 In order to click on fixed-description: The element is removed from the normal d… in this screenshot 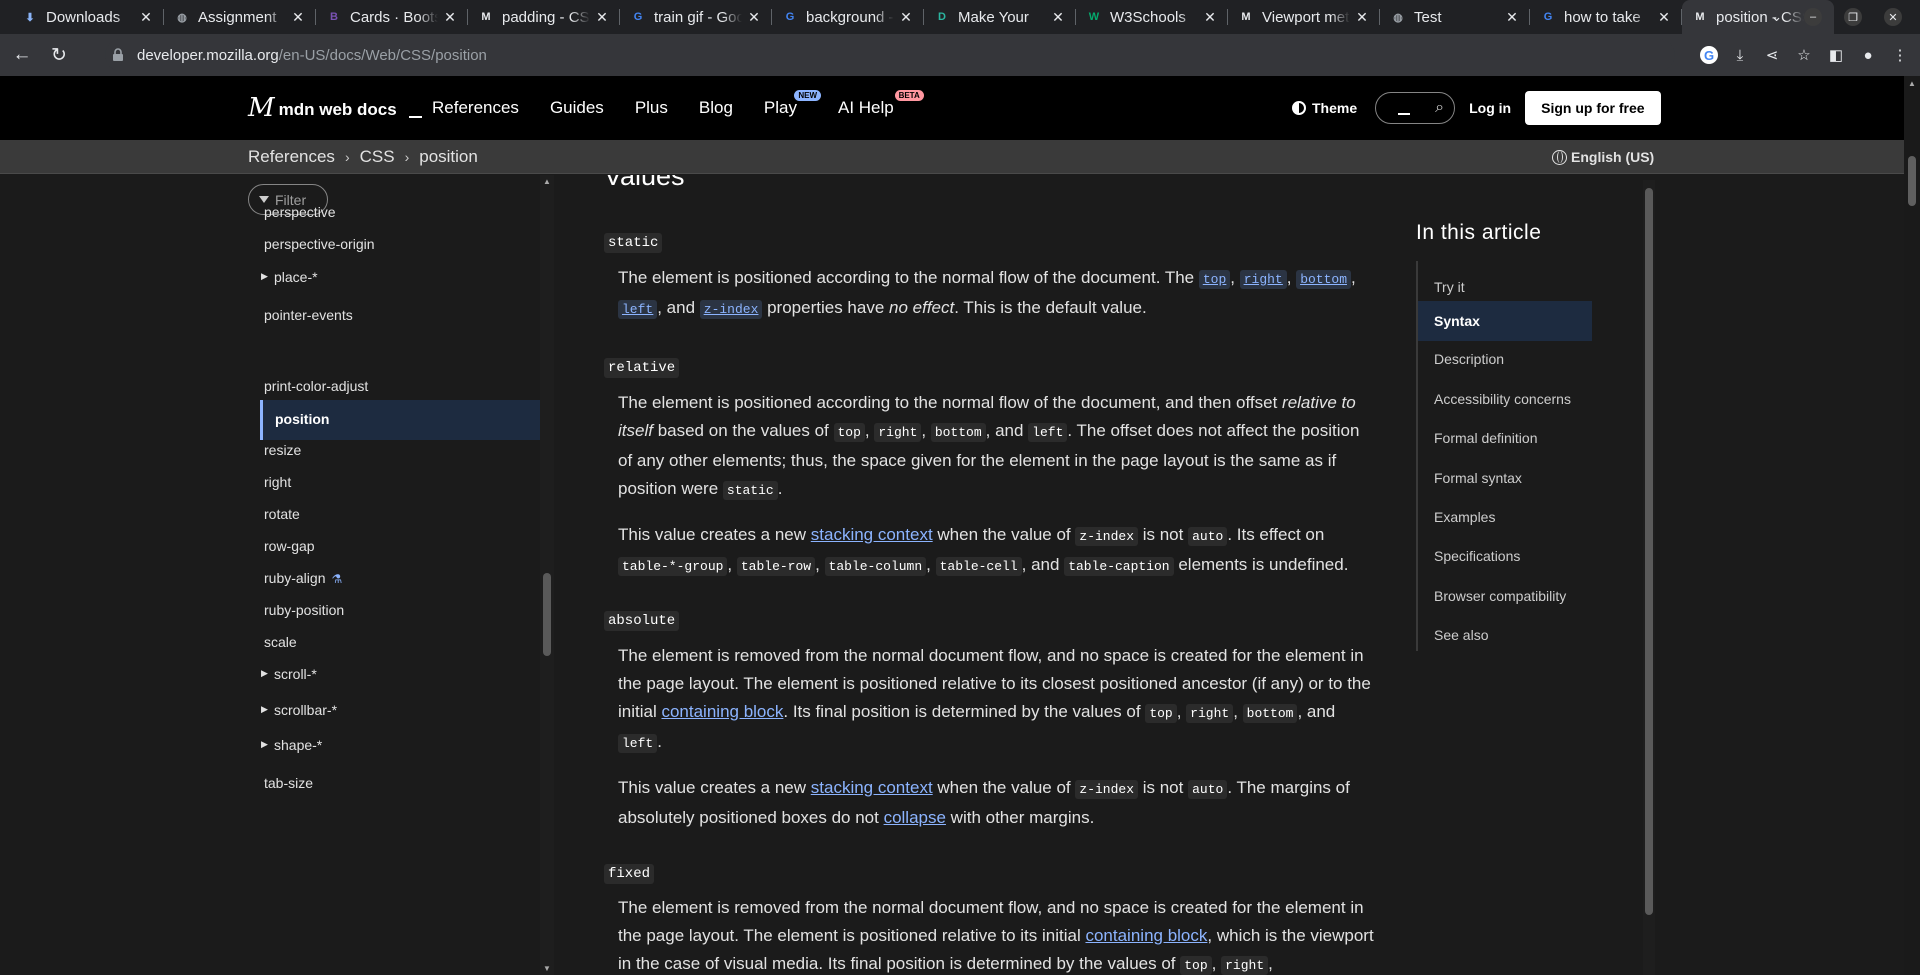, I will do `click(996, 936)`.